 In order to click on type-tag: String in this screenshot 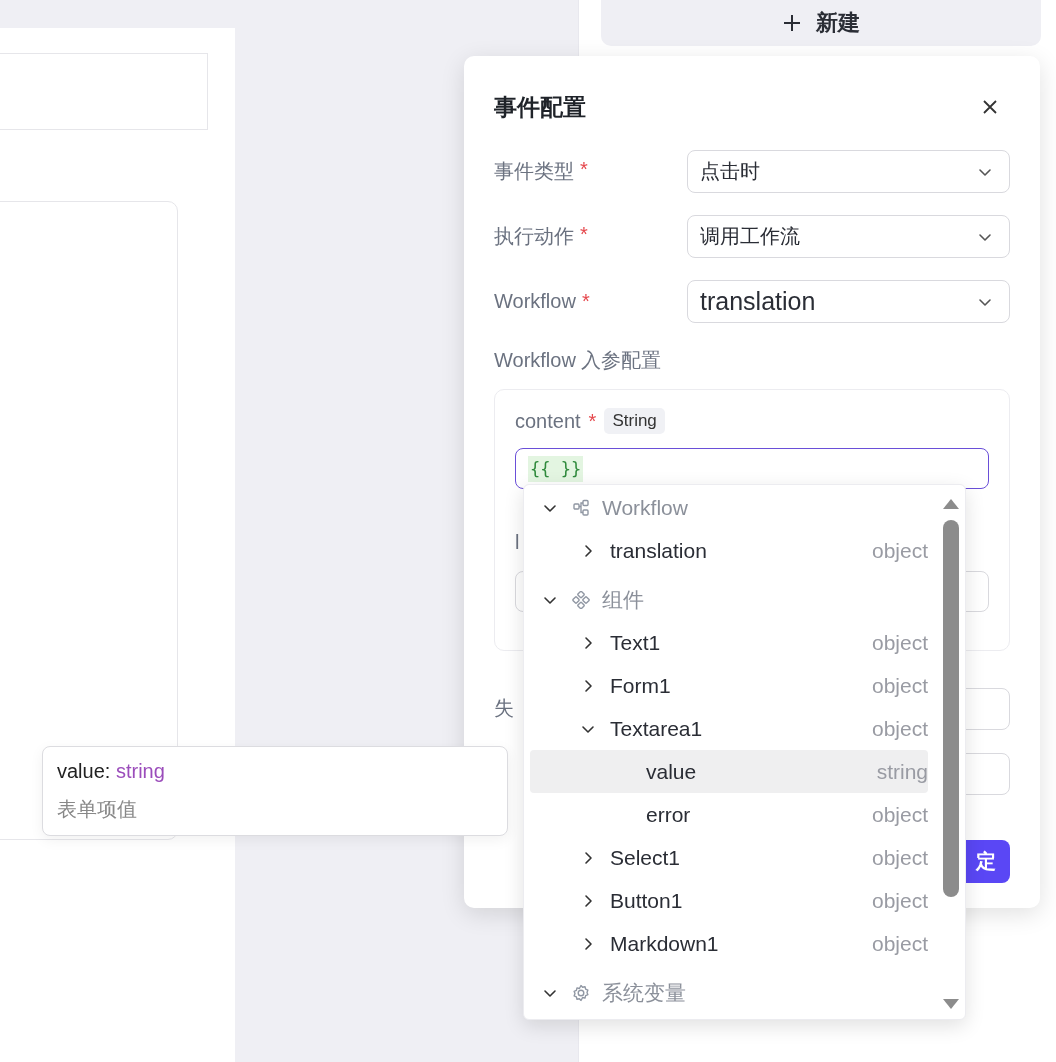, I will do `click(634, 421)`.